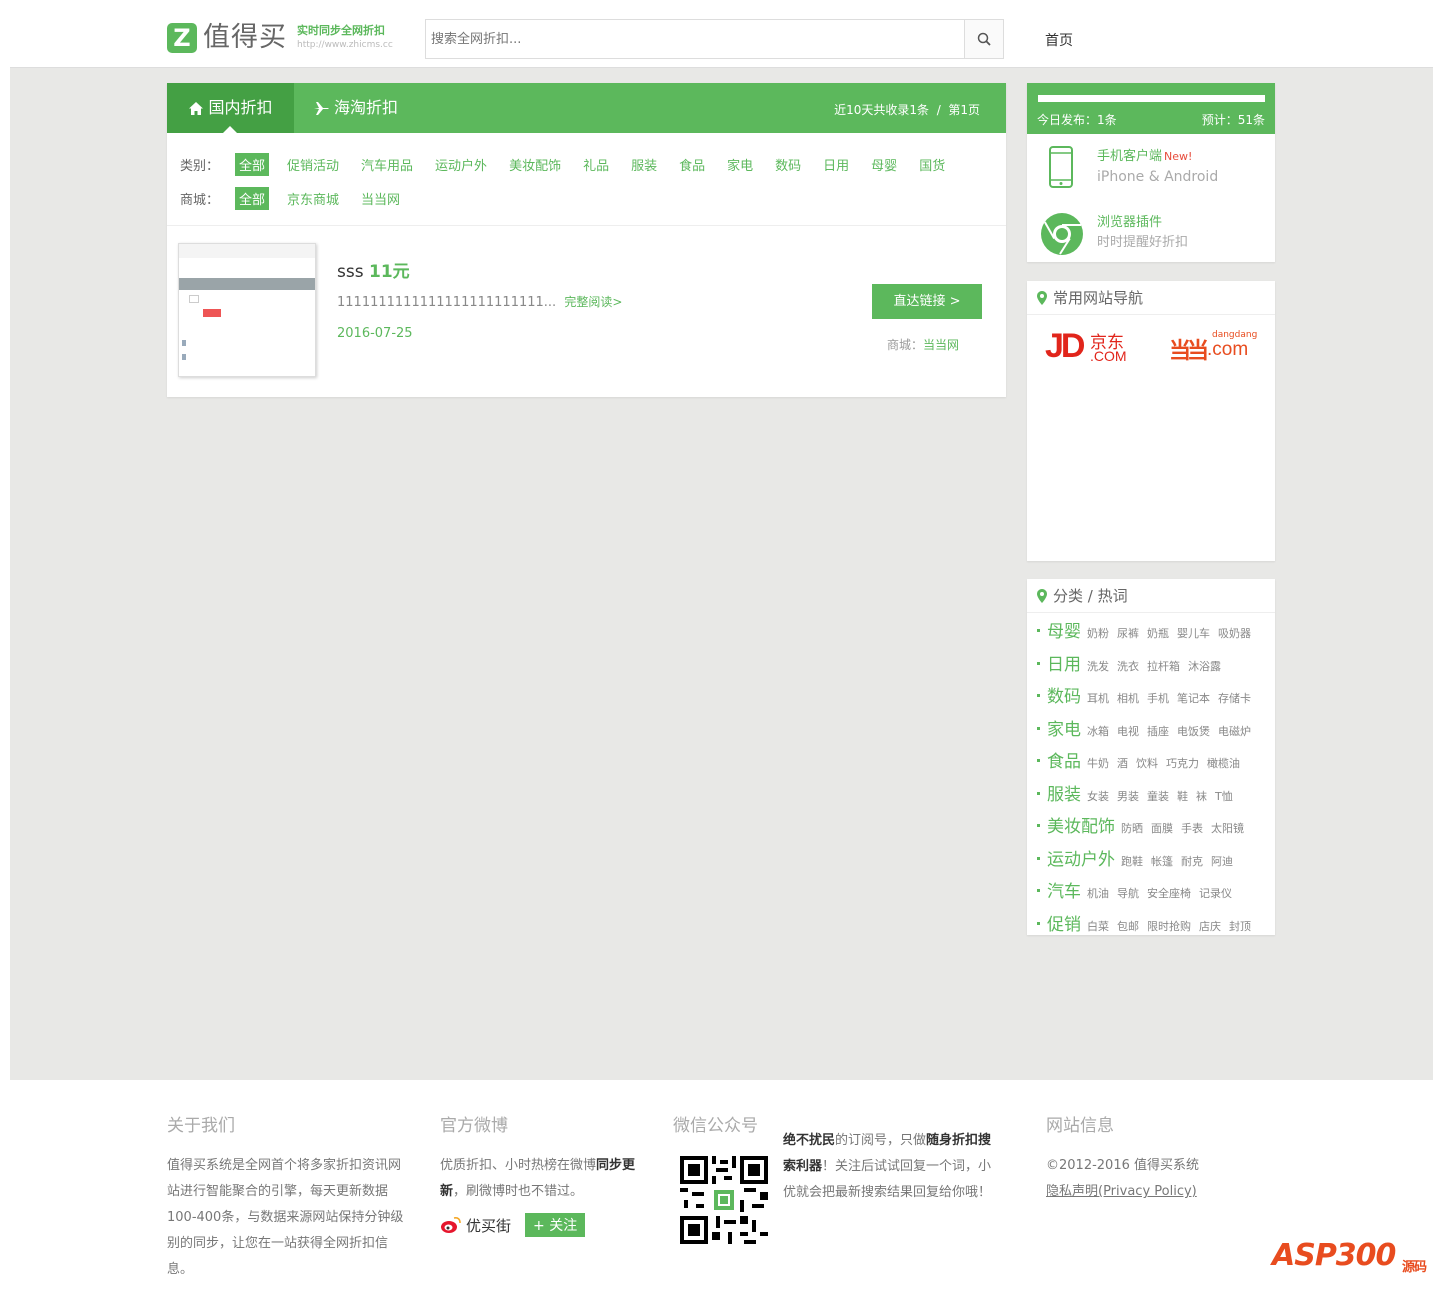  I want to click on tag-keyword: 鞋, so click(1182, 796).